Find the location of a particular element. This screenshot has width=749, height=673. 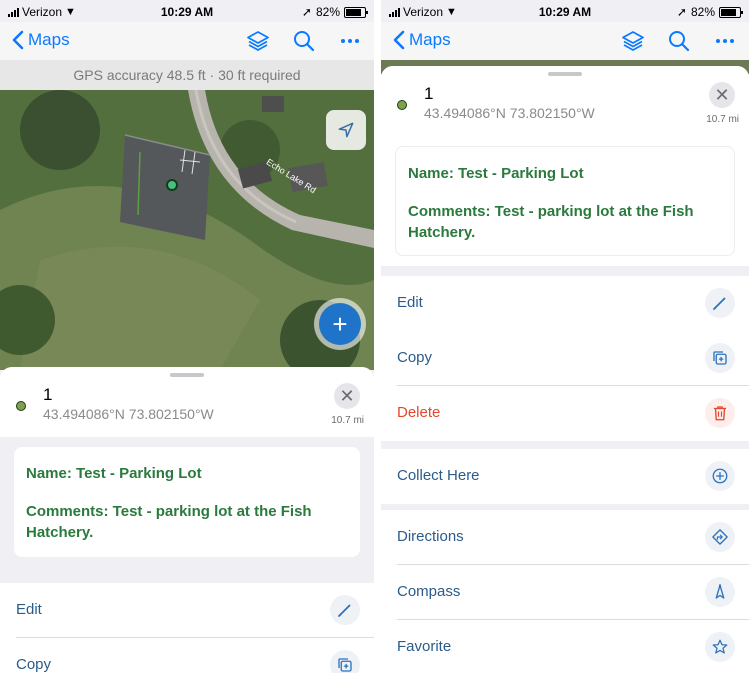

trash-icon is located at coordinates (720, 413).